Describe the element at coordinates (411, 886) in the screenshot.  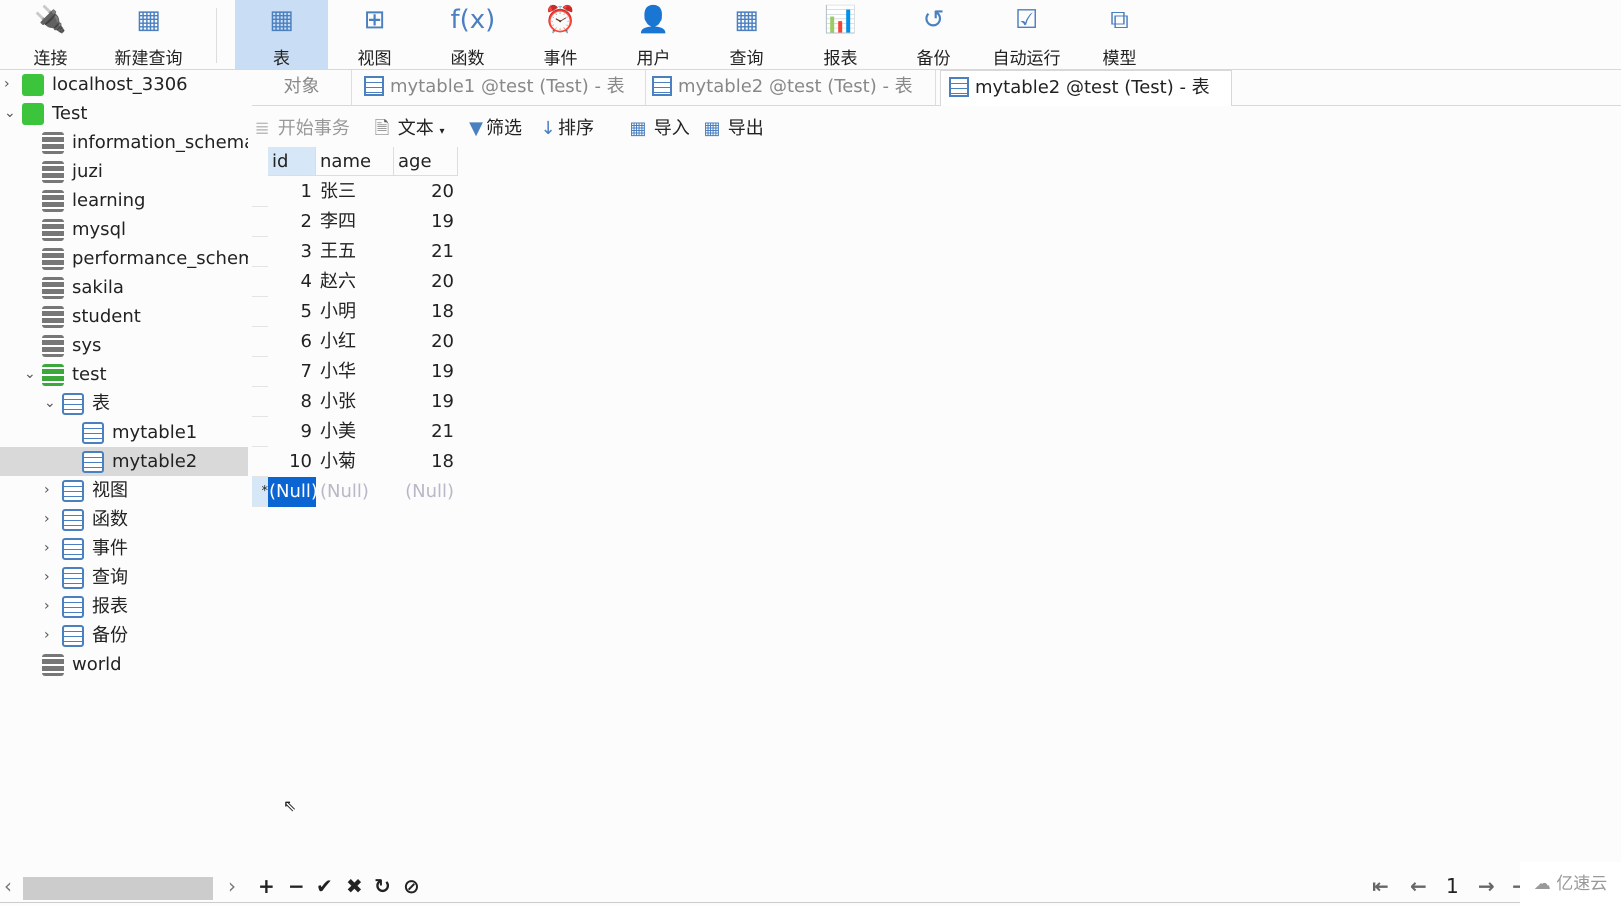
I see `stop-button: ⊘` at that location.